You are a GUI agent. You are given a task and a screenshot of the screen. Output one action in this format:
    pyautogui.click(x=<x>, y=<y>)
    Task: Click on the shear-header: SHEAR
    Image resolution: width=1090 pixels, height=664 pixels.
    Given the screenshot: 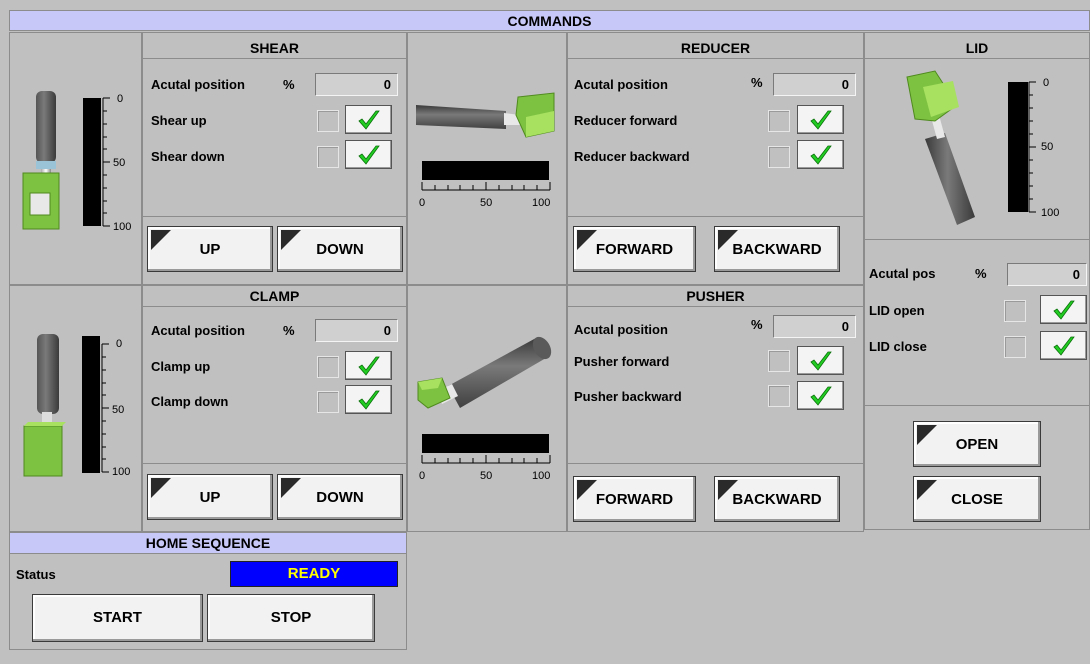 What is the action you would take?
    pyautogui.click(x=274, y=48)
    